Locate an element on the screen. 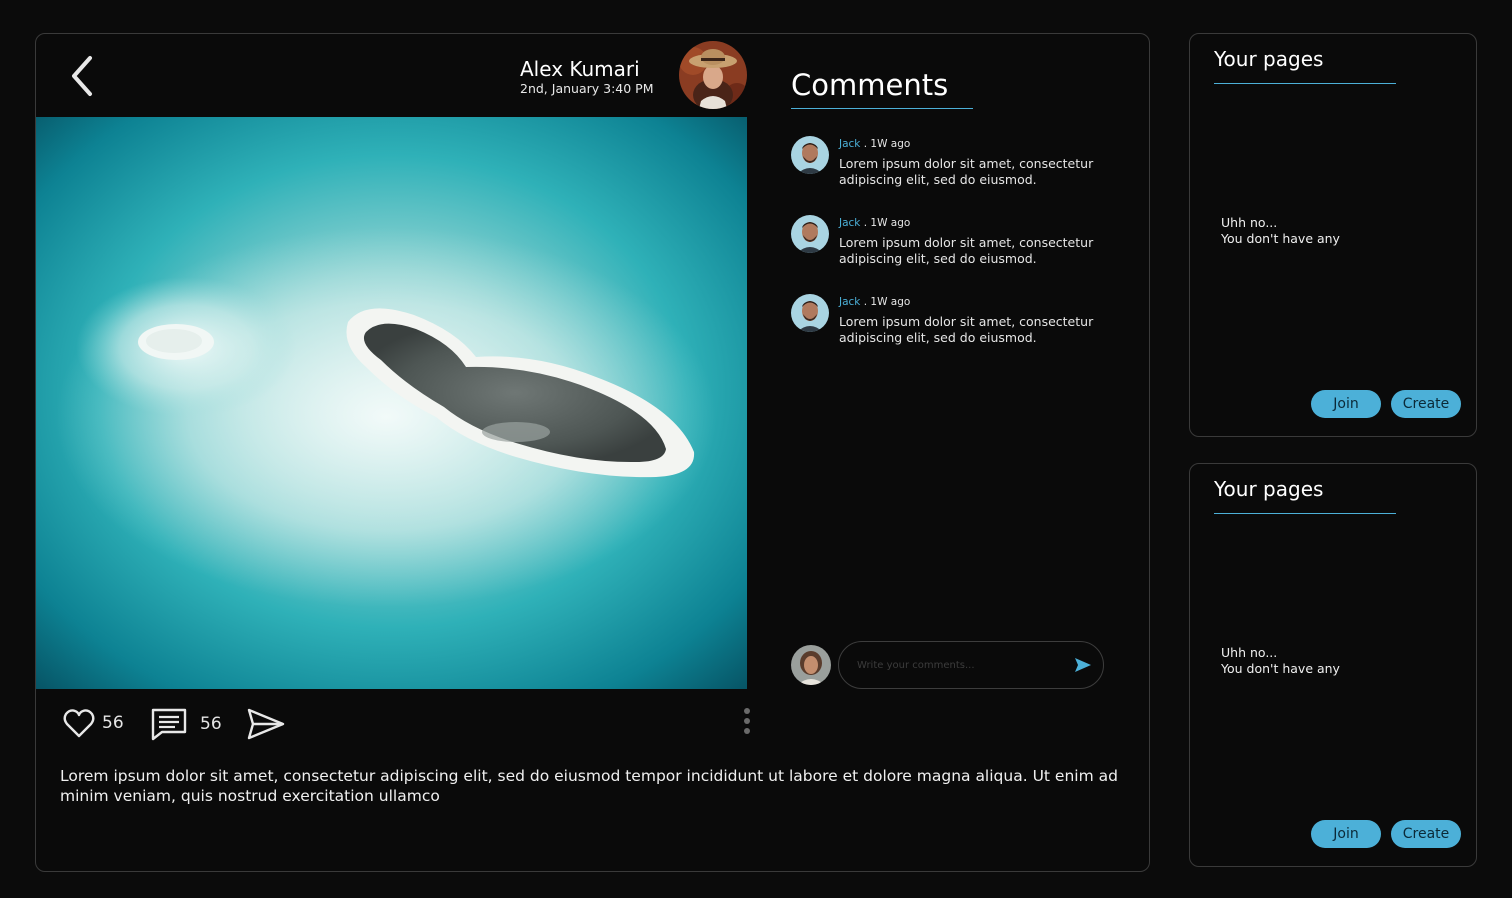 The image size is (1512, 898). heart-icon is located at coordinates (79, 723).